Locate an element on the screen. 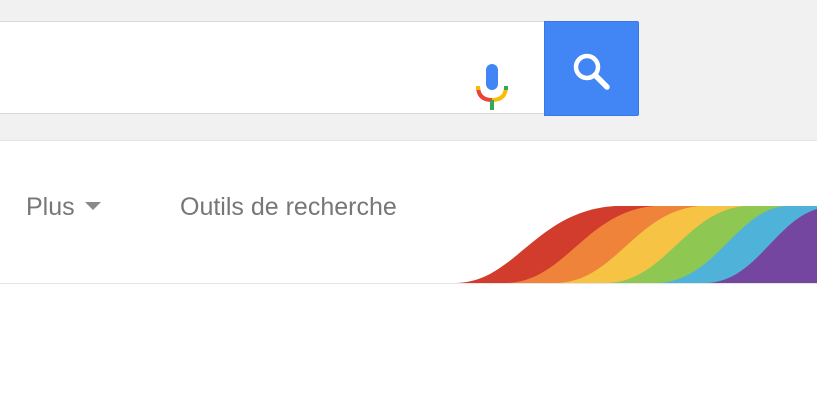  search-tools-label: Outils de recherche is located at coordinates (288, 207).